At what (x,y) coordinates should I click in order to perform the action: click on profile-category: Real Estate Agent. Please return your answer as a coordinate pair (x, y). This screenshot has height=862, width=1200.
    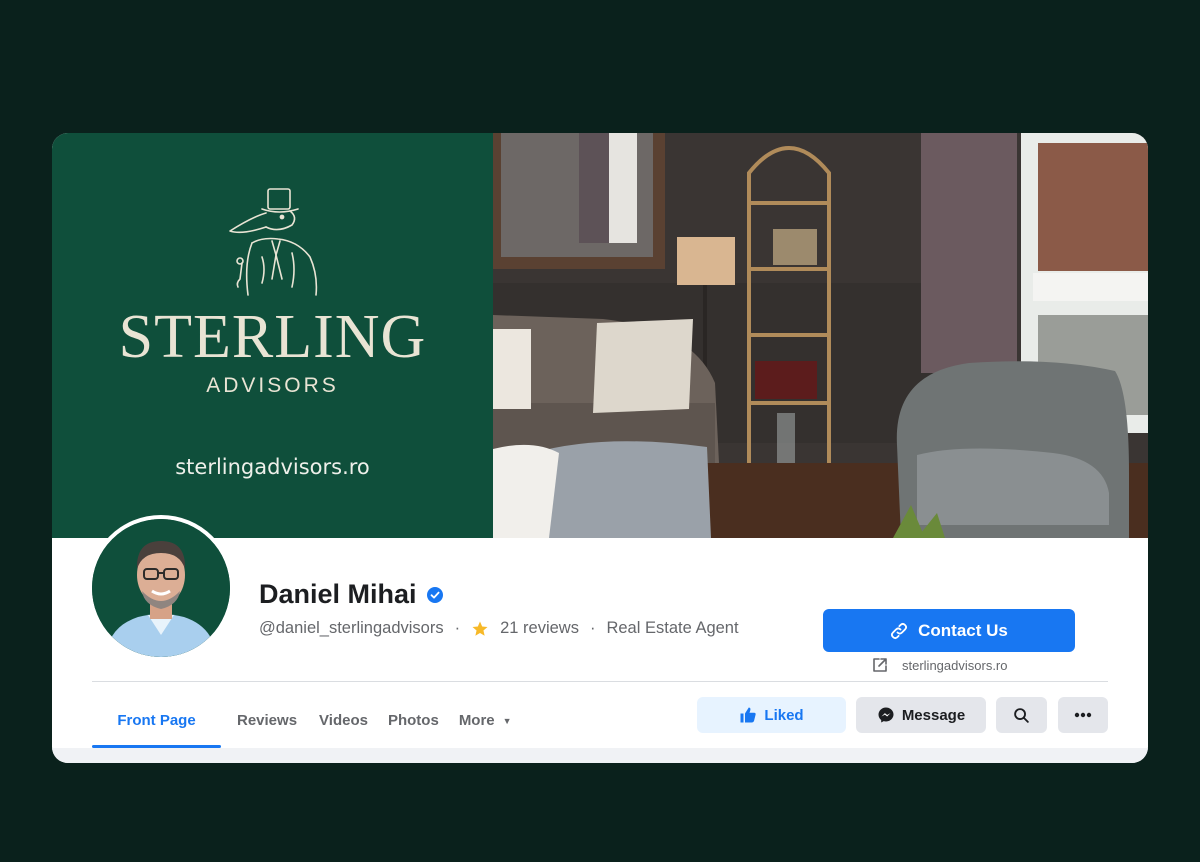
    Looking at the image, I should click on (672, 628).